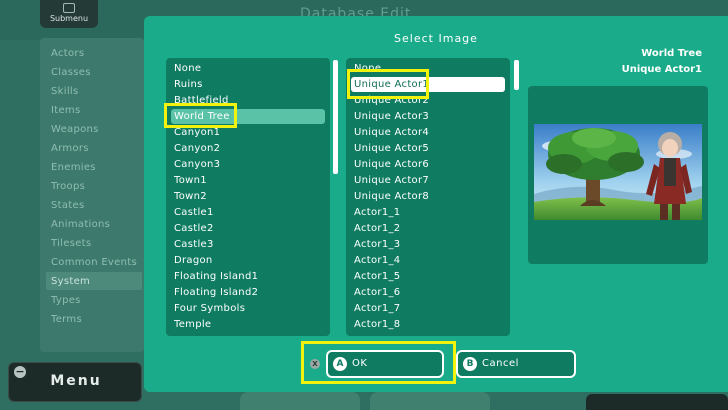 The image size is (728, 410). Describe the element at coordinates (248, 68) in the screenshot. I see `folder-list-item: None` at that location.